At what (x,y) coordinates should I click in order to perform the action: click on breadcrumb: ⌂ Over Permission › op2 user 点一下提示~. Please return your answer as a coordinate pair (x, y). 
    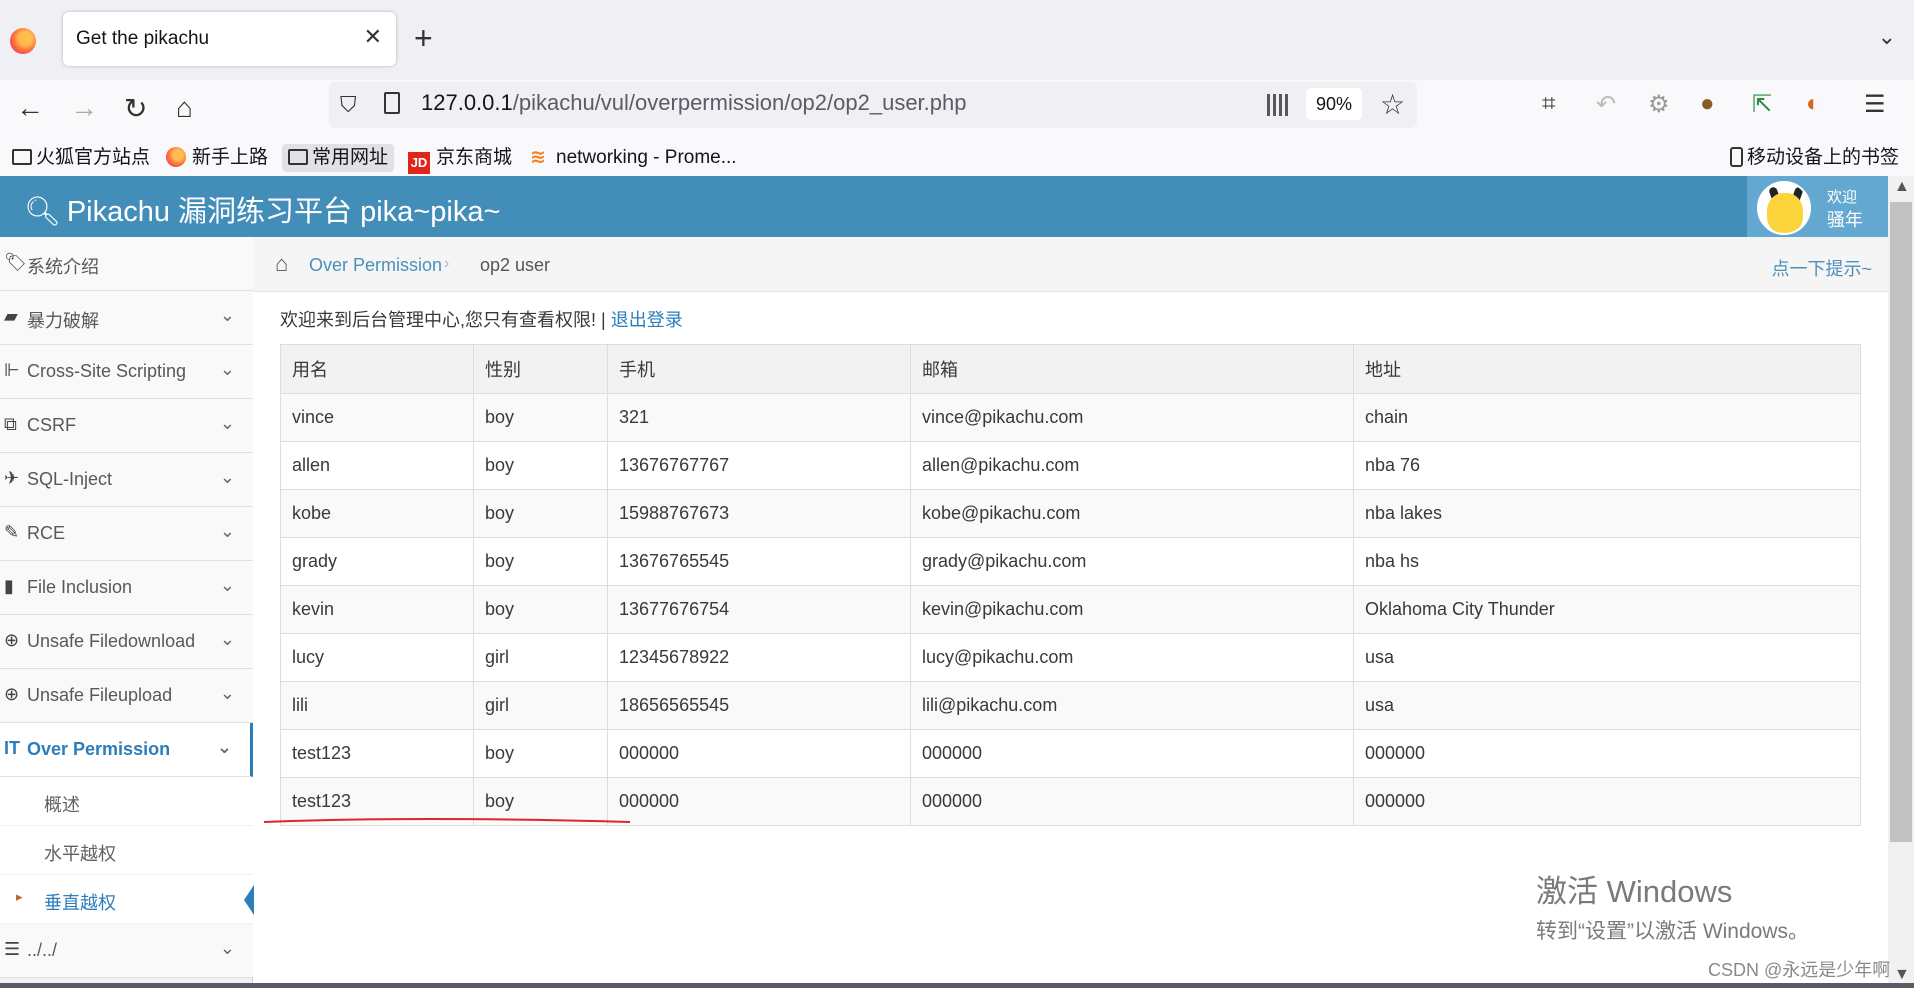
    Looking at the image, I should click on (1070, 264).